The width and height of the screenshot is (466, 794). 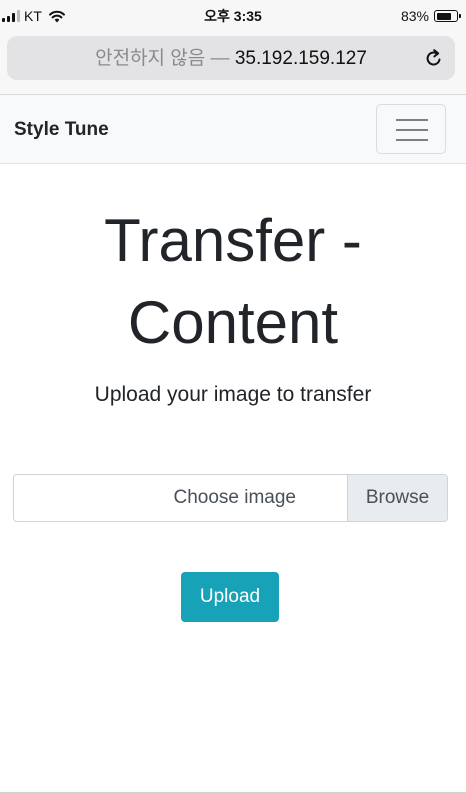 I want to click on navbar-toggler-button, so click(x=411, y=129).